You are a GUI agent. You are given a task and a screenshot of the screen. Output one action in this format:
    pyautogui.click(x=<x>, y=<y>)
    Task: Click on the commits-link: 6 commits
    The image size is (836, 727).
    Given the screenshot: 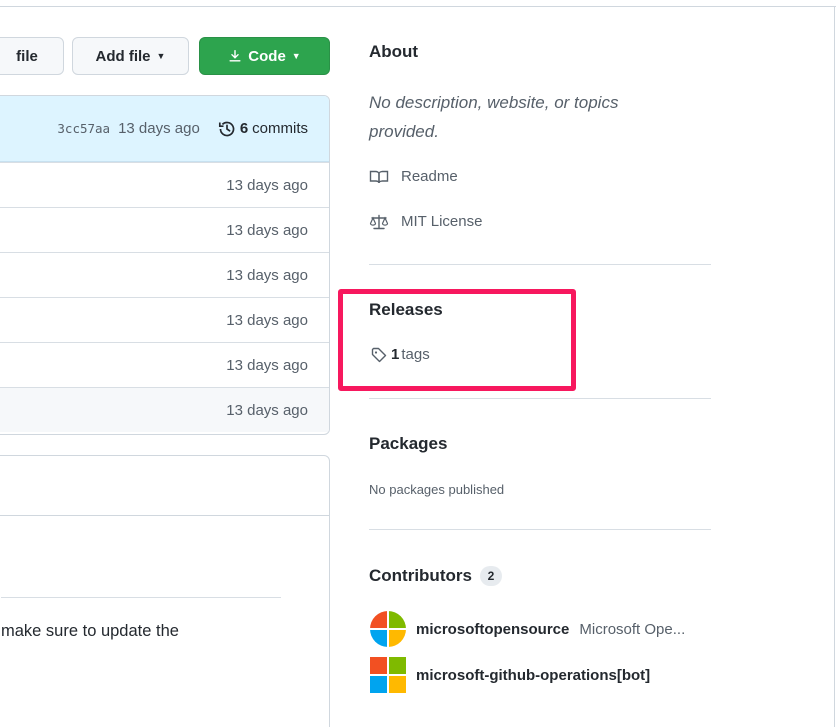 What is the action you would take?
    pyautogui.click(x=263, y=129)
    